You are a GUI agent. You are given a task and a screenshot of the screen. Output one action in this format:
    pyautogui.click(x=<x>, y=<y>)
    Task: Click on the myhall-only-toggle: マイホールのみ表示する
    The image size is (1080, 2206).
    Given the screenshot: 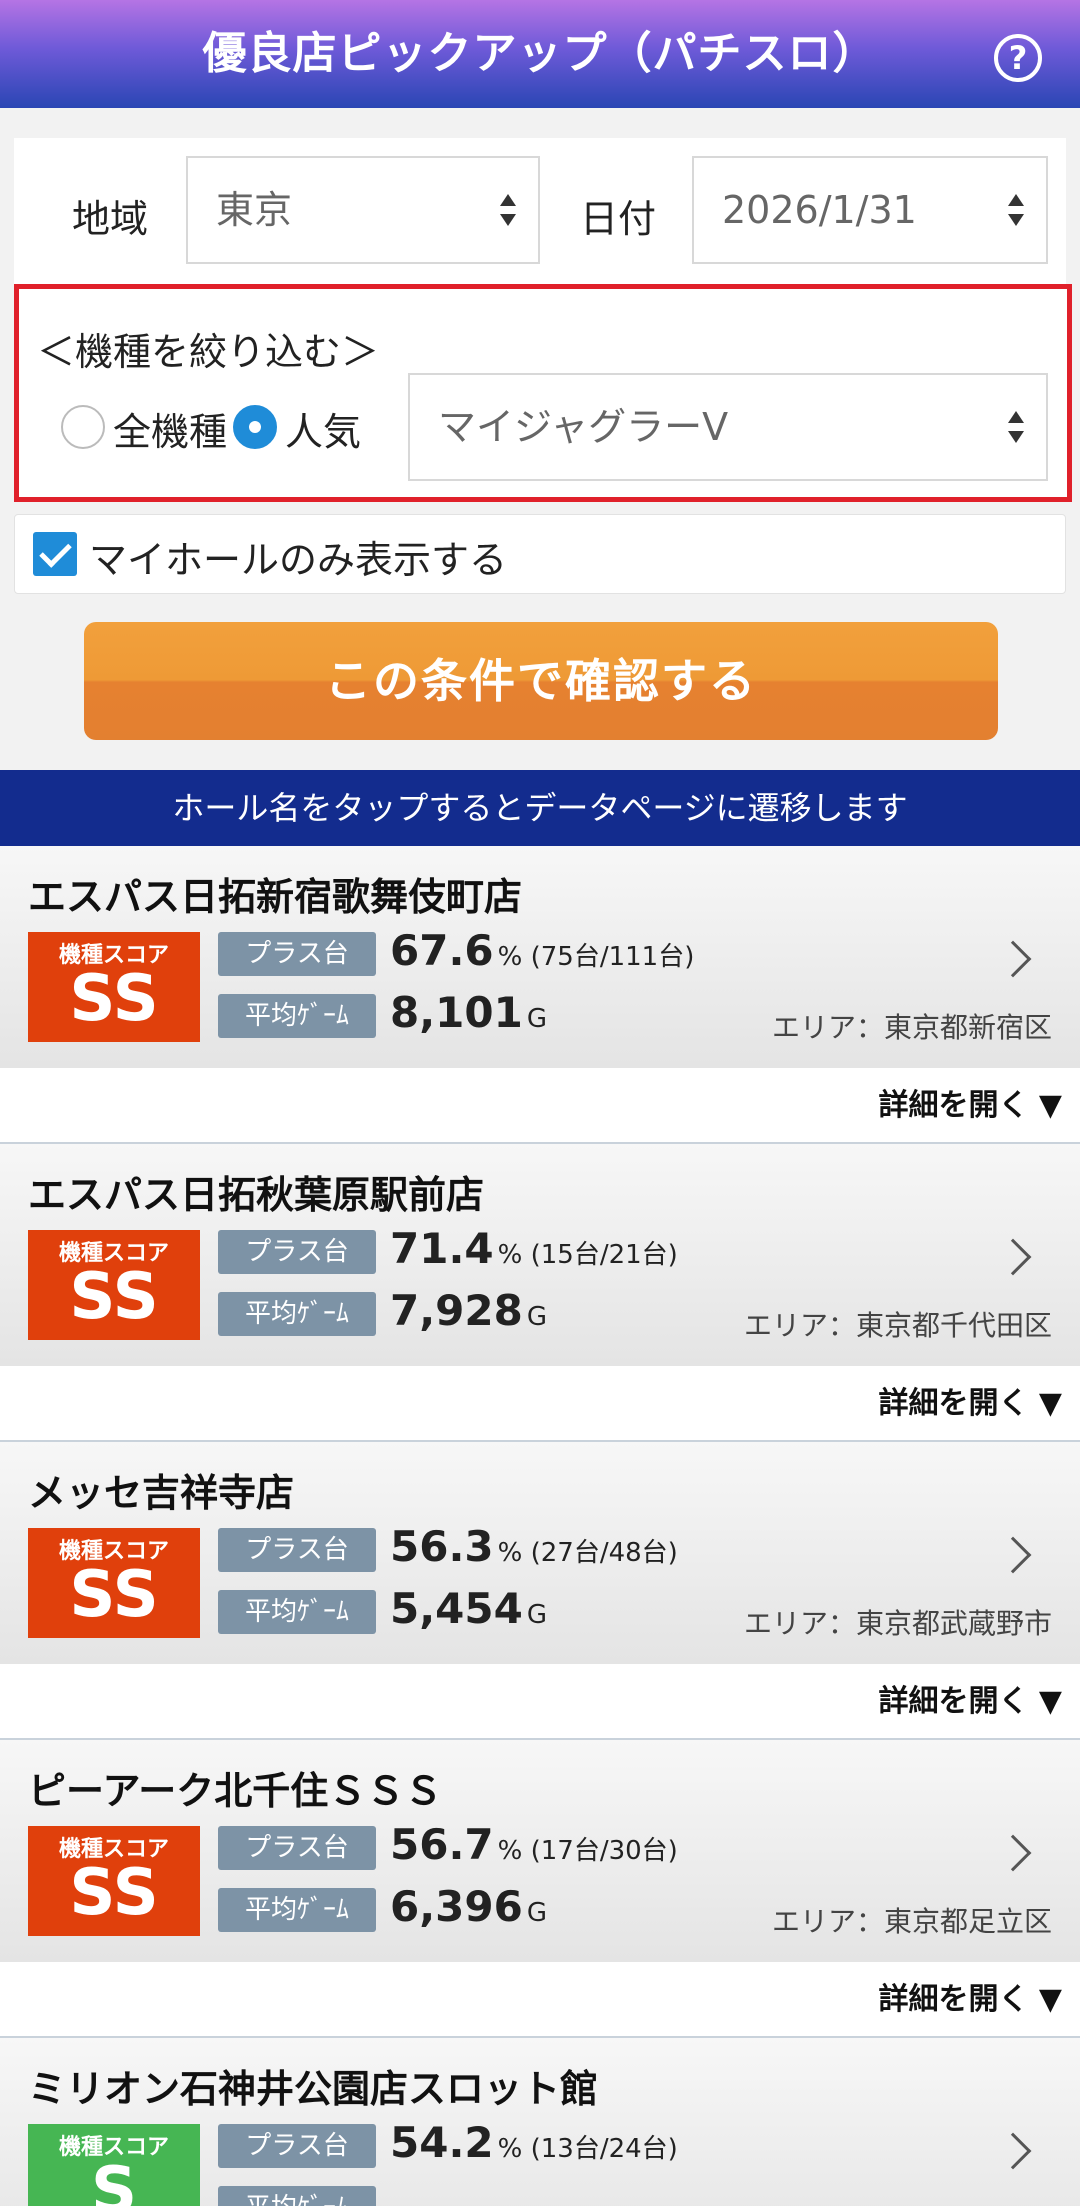 What is the action you would take?
    pyautogui.click(x=540, y=554)
    